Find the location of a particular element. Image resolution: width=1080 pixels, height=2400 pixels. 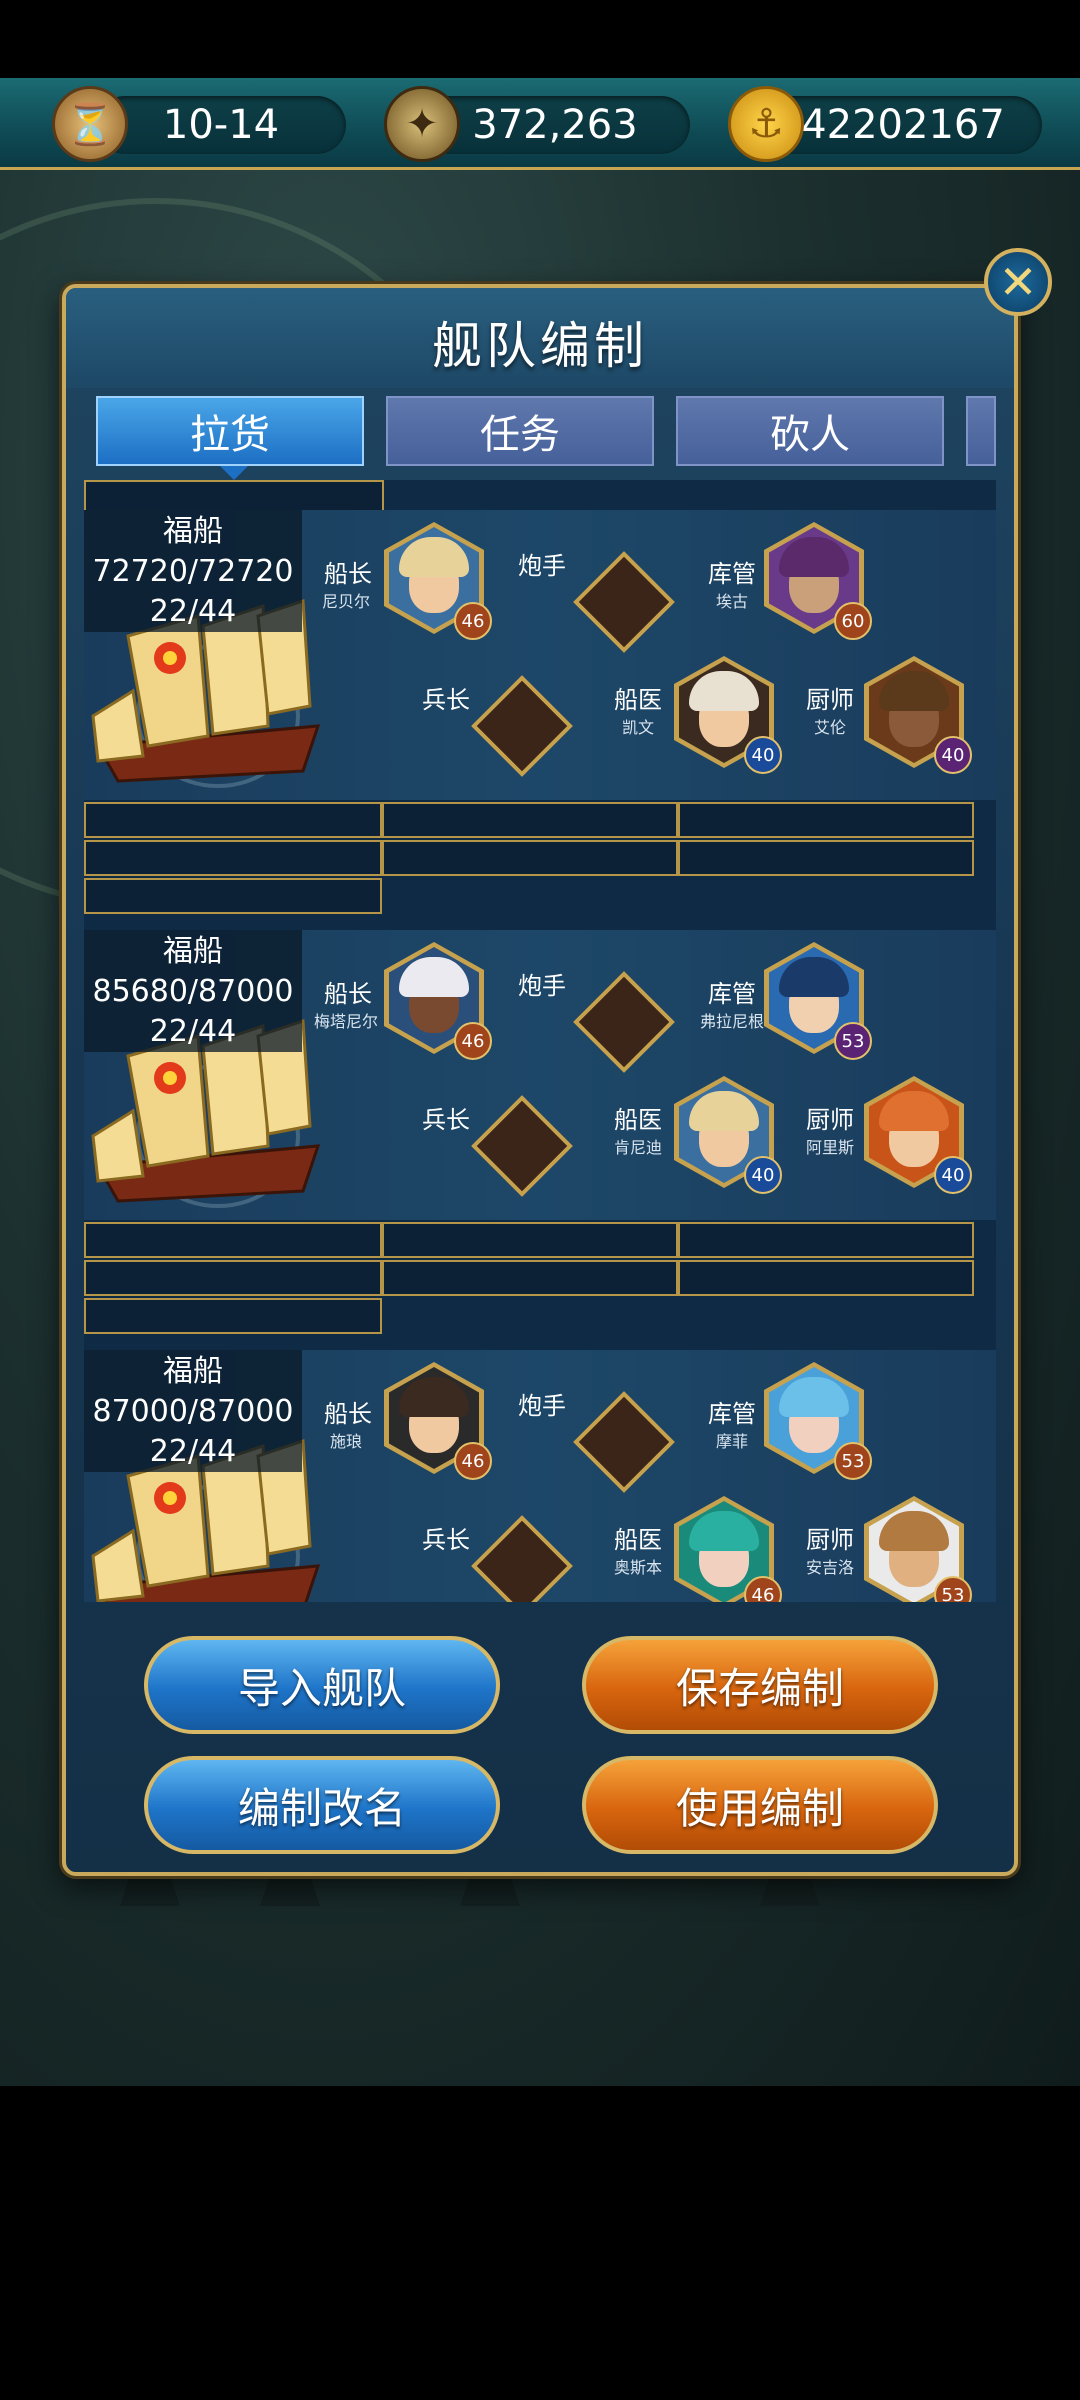

letterbox-bottom is located at coordinates (540, 2243).